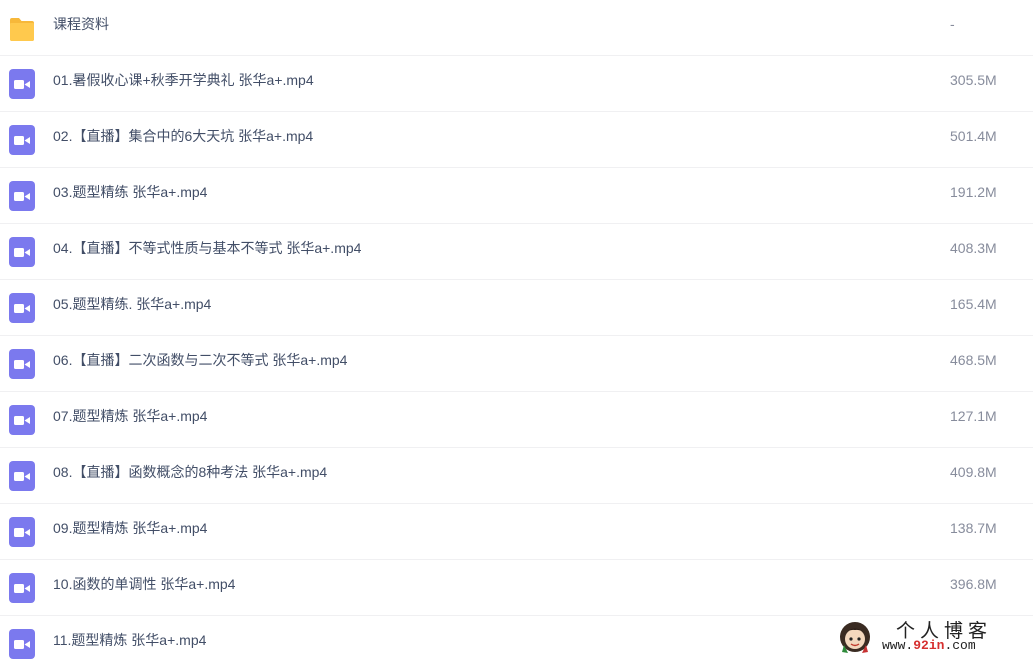  Describe the element at coordinates (952, 24) in the screenshot. I see `file-size: -` at that location.